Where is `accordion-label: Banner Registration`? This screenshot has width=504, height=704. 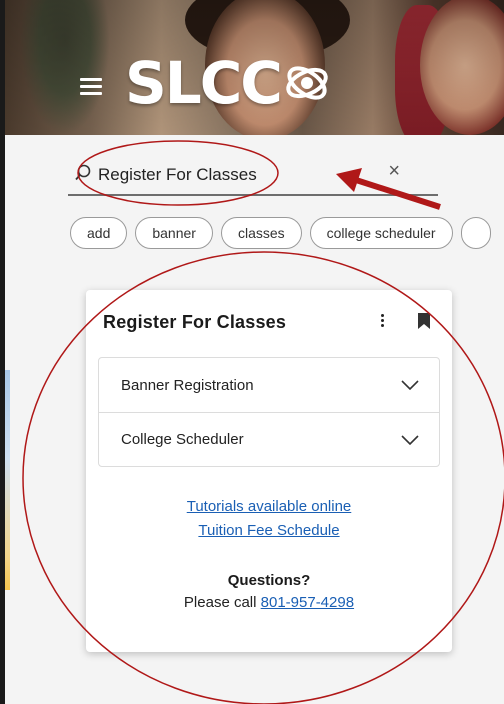
accordion-label: Banner Registration is located at coordinates (187, 385).